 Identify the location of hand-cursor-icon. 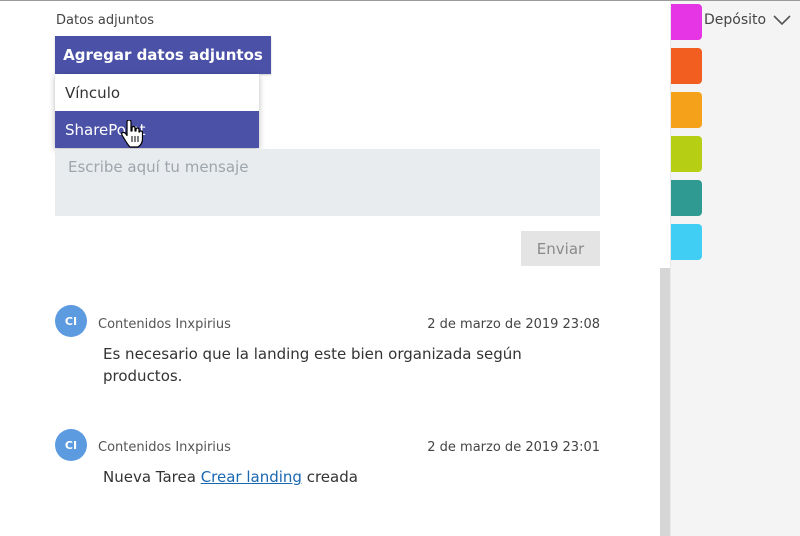
(132, 134).